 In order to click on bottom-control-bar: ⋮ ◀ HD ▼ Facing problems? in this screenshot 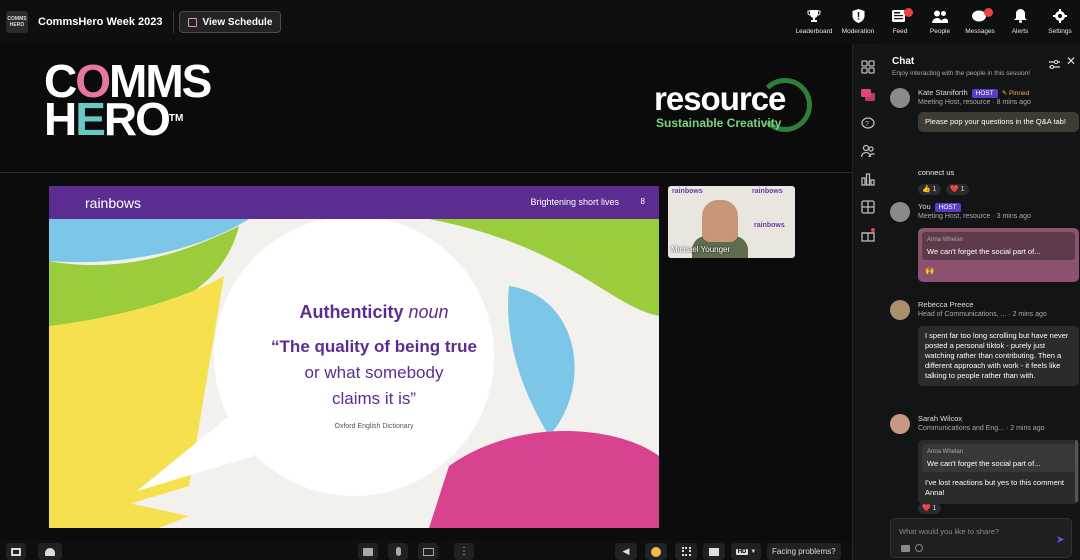, I will do `click(426, 550)`.